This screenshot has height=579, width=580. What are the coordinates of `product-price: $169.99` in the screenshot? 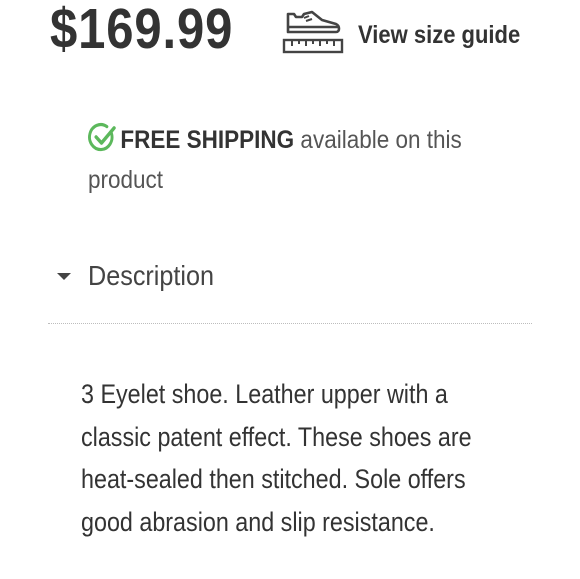 It's located at (142, 30).